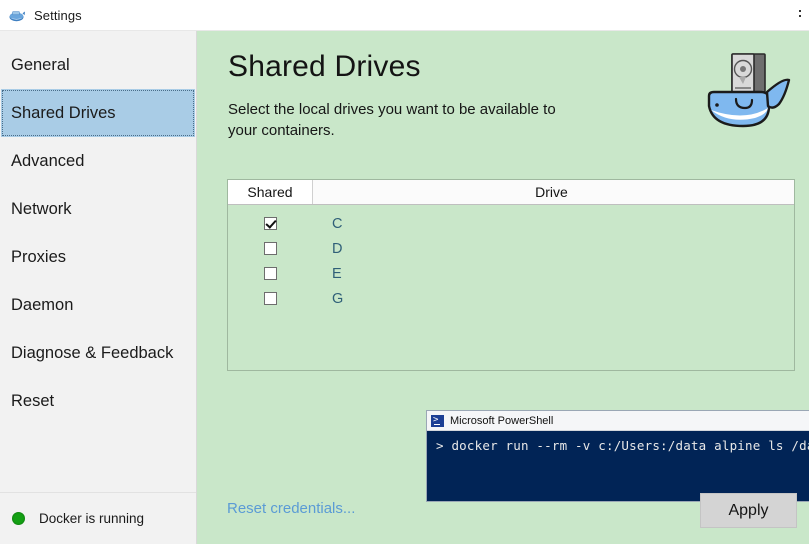 This screenshot has width=809, height=544. Describe the element at coordinates (33, 400) in the screenshot. I see `sidebar-item-label: Reset` at that location.